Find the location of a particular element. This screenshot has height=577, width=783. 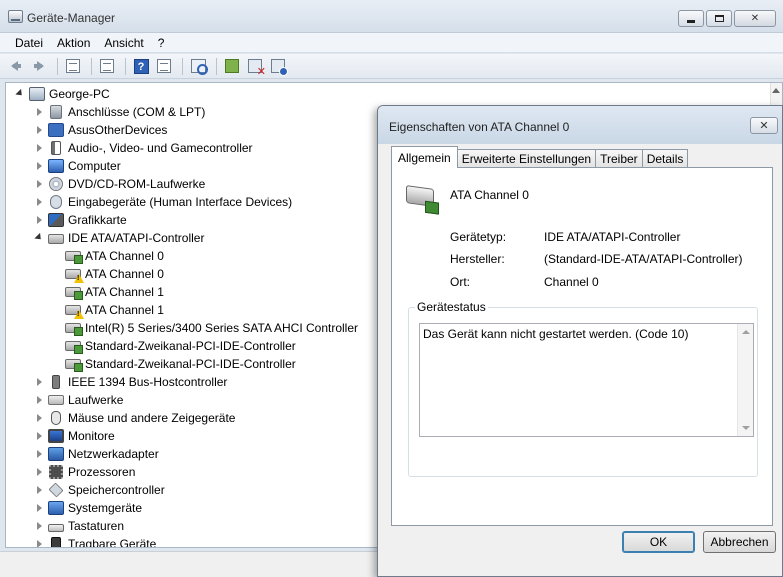

tree-category: Systemgeräte is located at coordinates (88, 508).